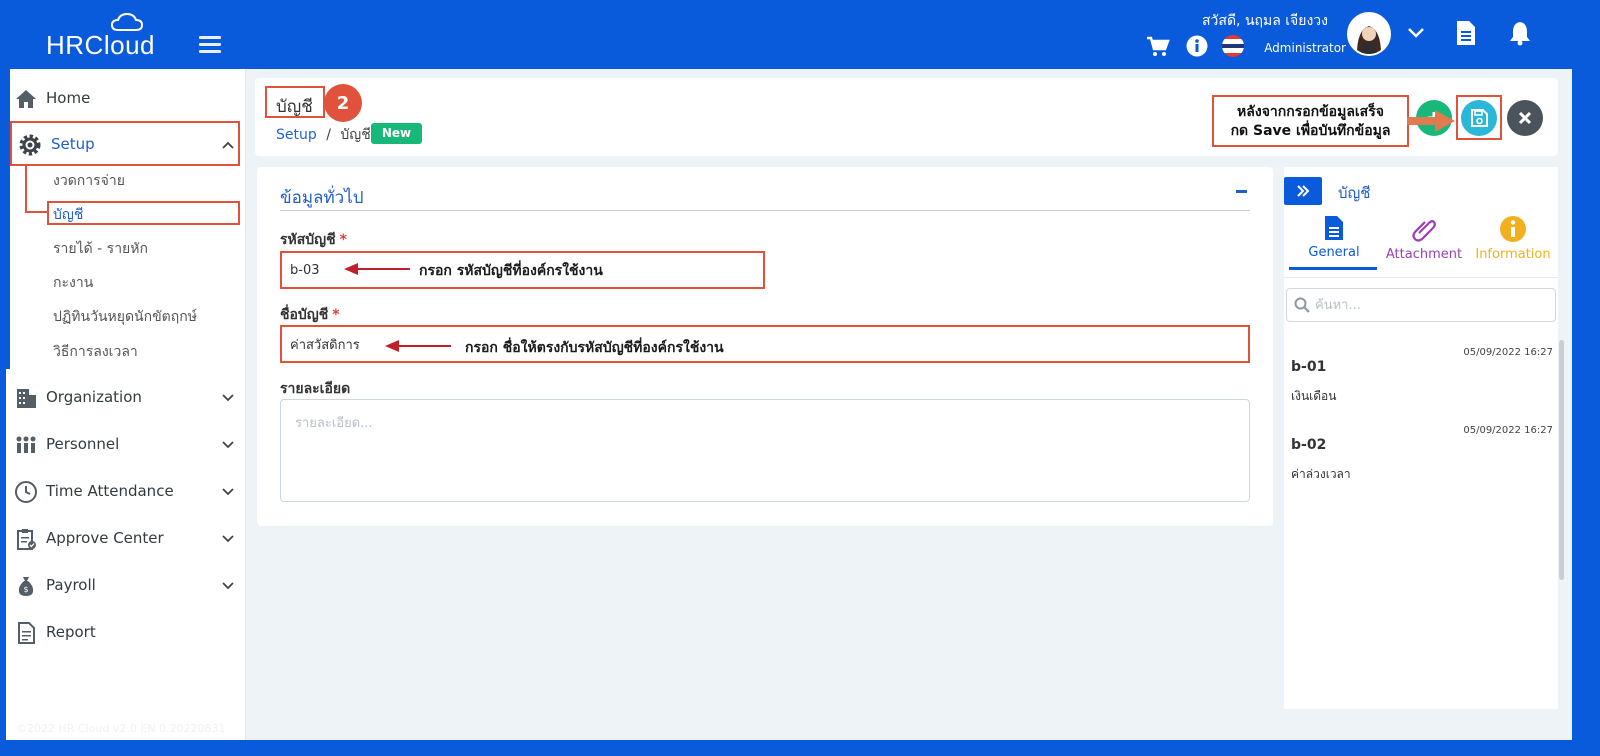 Image resolution: width=1600 pixels, height=756 pixels. What do you see at coordinates (1302, 305) in the screenshot?
I see `search-icon` at bounding box center [1302, 305].